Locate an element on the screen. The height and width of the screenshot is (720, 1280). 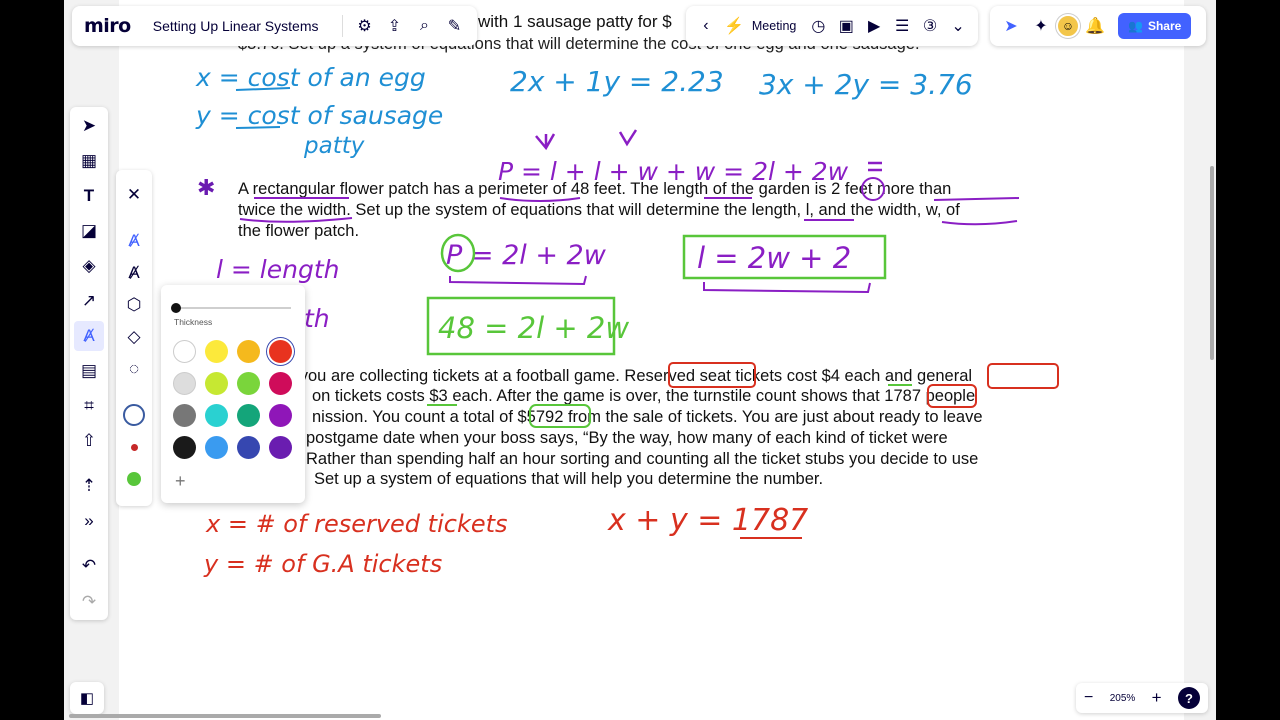
select-icon: ➤ is located at coordinates (89, 126).